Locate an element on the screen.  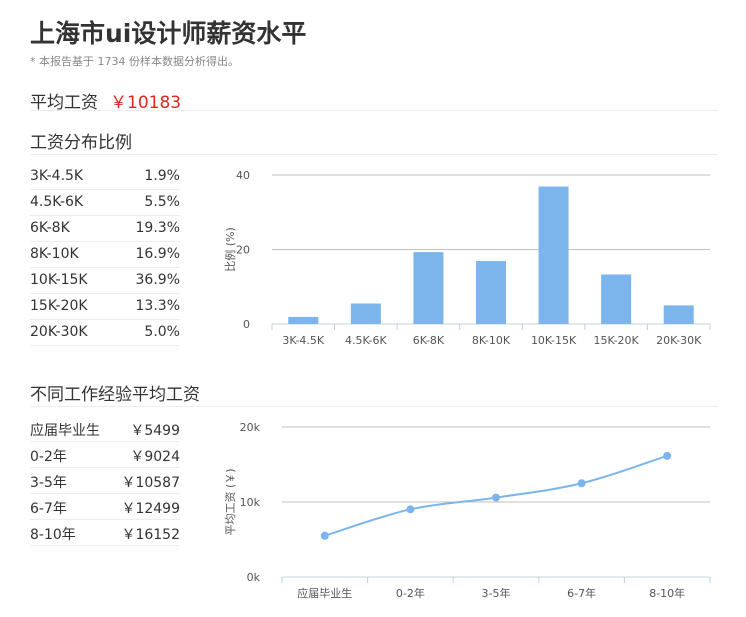
table-row: 3K-4.5K 1.9% is located at coordinates (105, 177).